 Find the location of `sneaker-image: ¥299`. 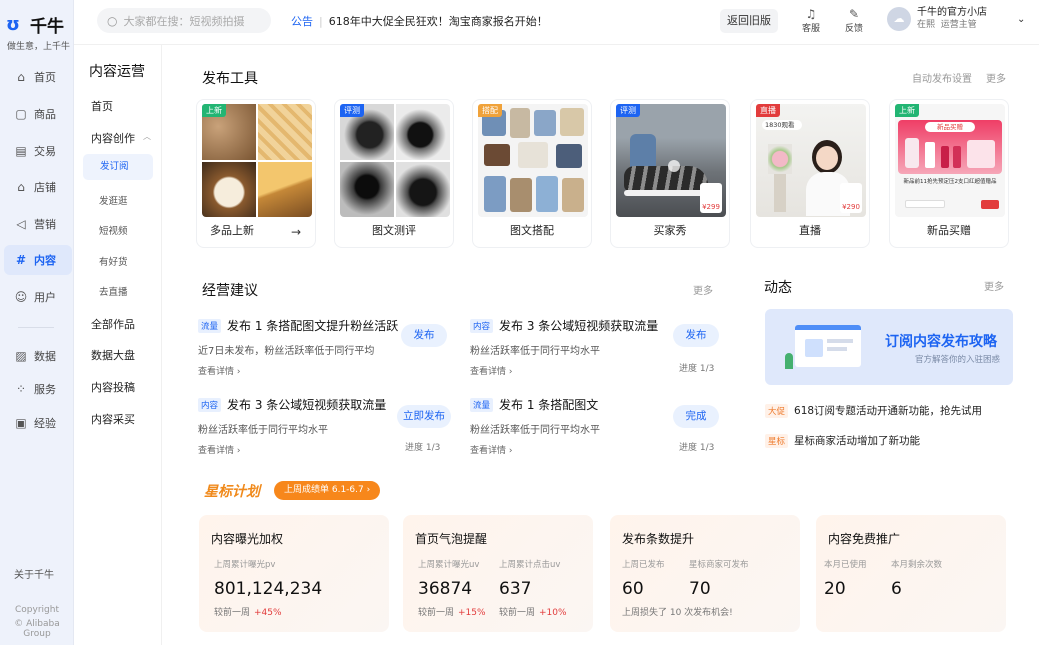

sneaker-image: ¥299 is located at coordinates (671, 160).